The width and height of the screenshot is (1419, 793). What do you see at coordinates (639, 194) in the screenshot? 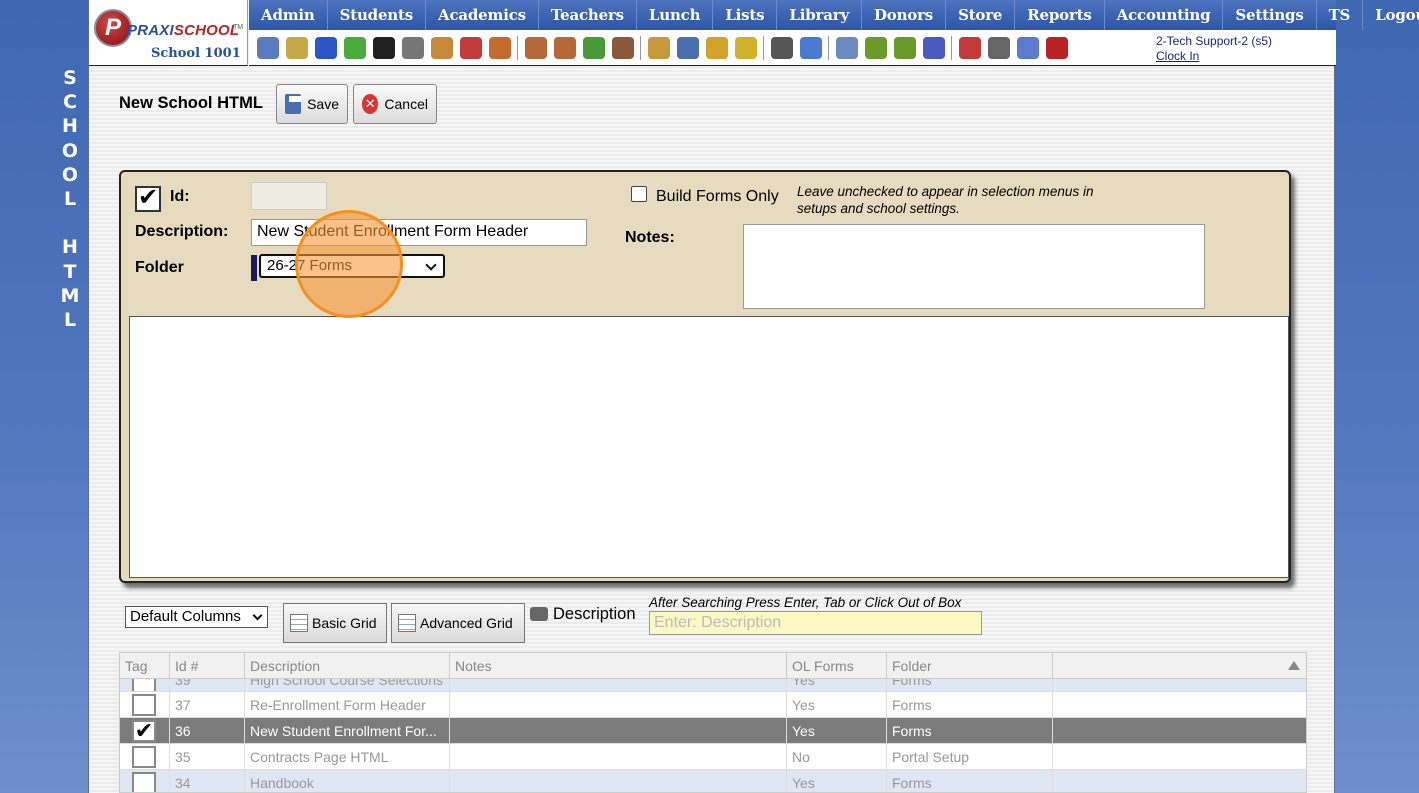
I see `build-forms-only-checkbox` at bounding box center [639, 194].